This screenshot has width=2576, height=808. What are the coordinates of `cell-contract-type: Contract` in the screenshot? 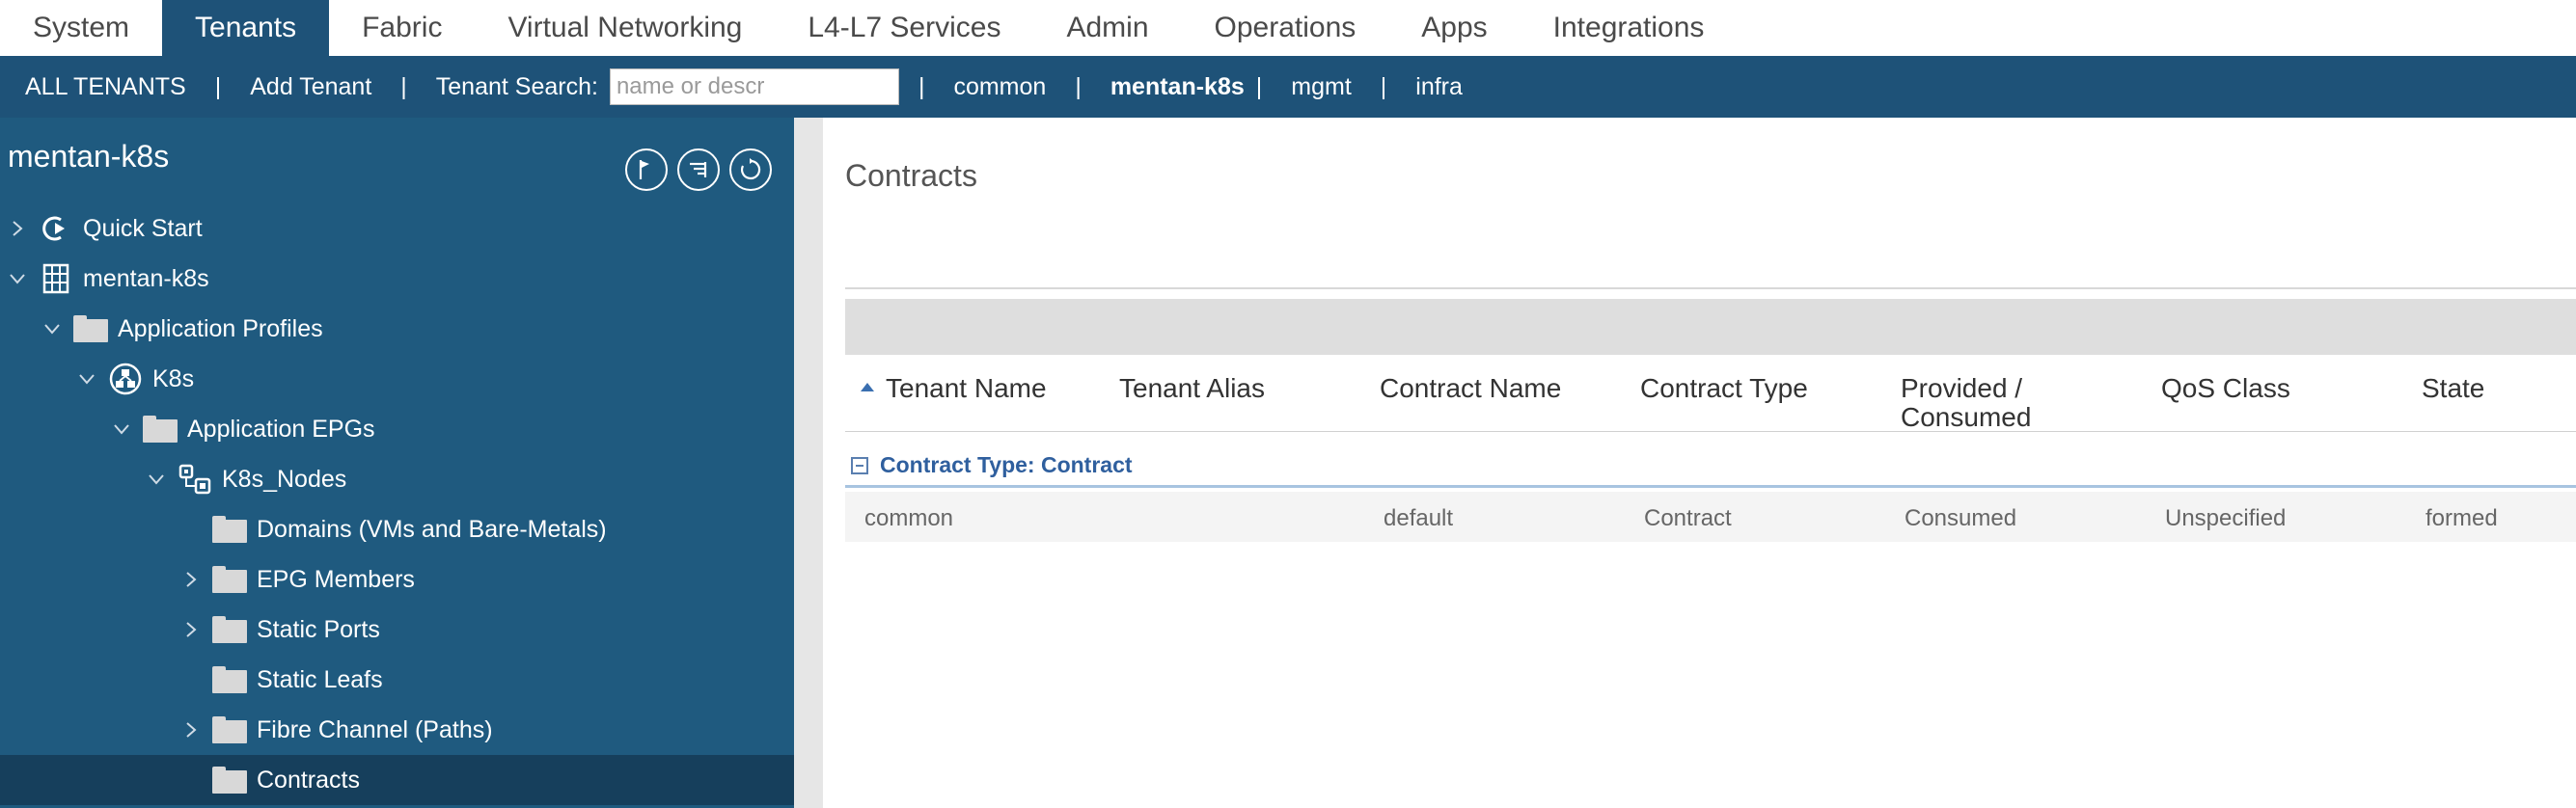 It's located at (1688, 518).